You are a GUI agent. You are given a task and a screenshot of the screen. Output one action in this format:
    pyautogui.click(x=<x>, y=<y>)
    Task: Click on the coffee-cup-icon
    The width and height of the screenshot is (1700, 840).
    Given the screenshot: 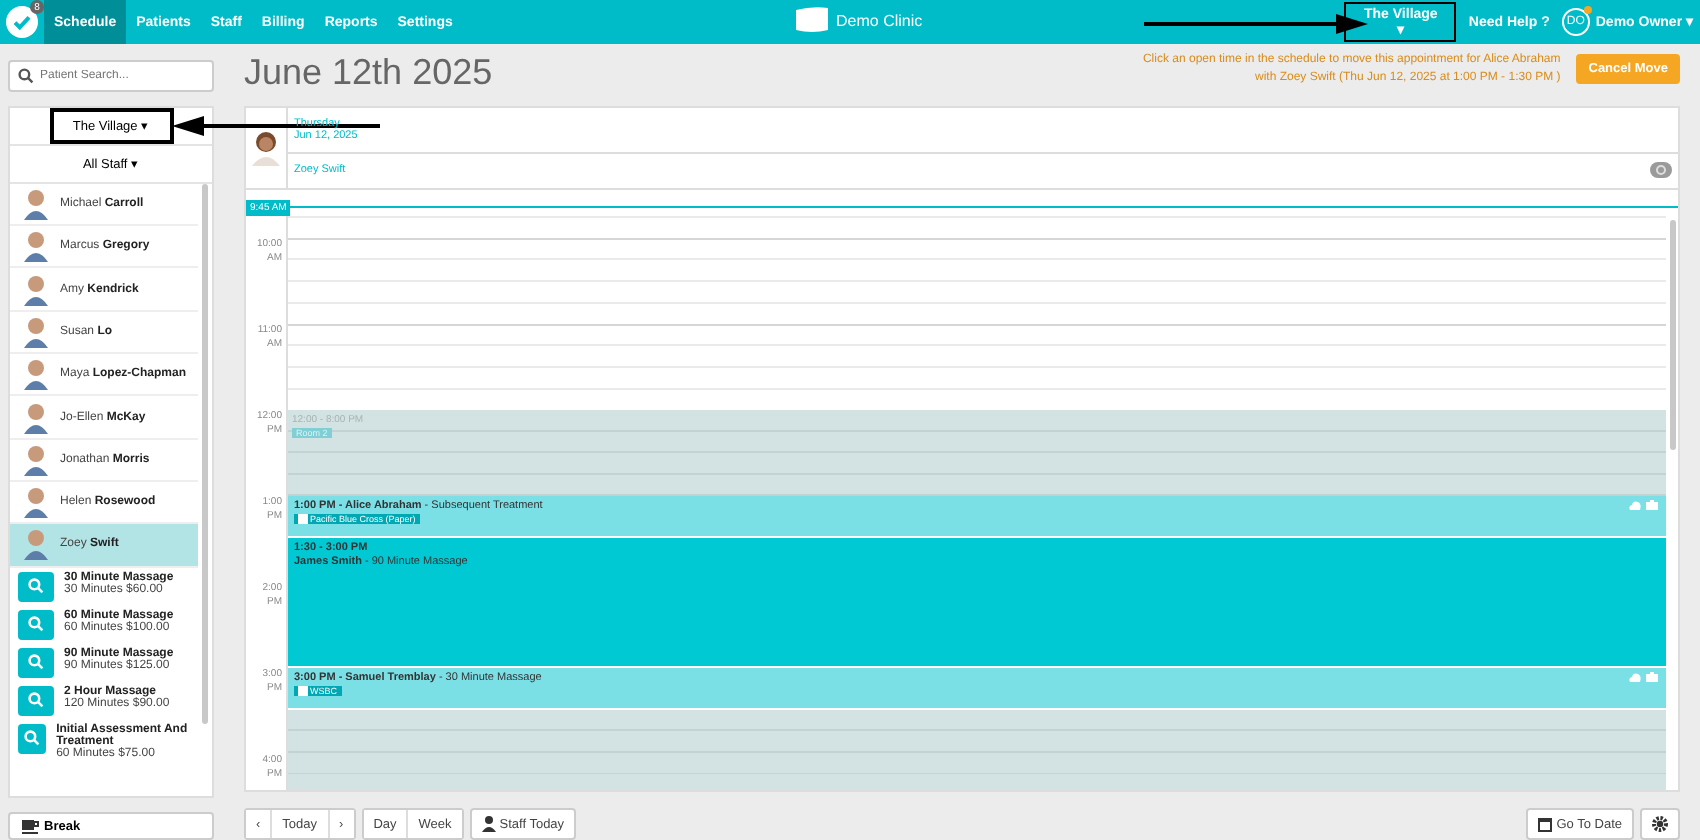 What is the action you would take?
    pyautogui.click(x=31, y=826)
    